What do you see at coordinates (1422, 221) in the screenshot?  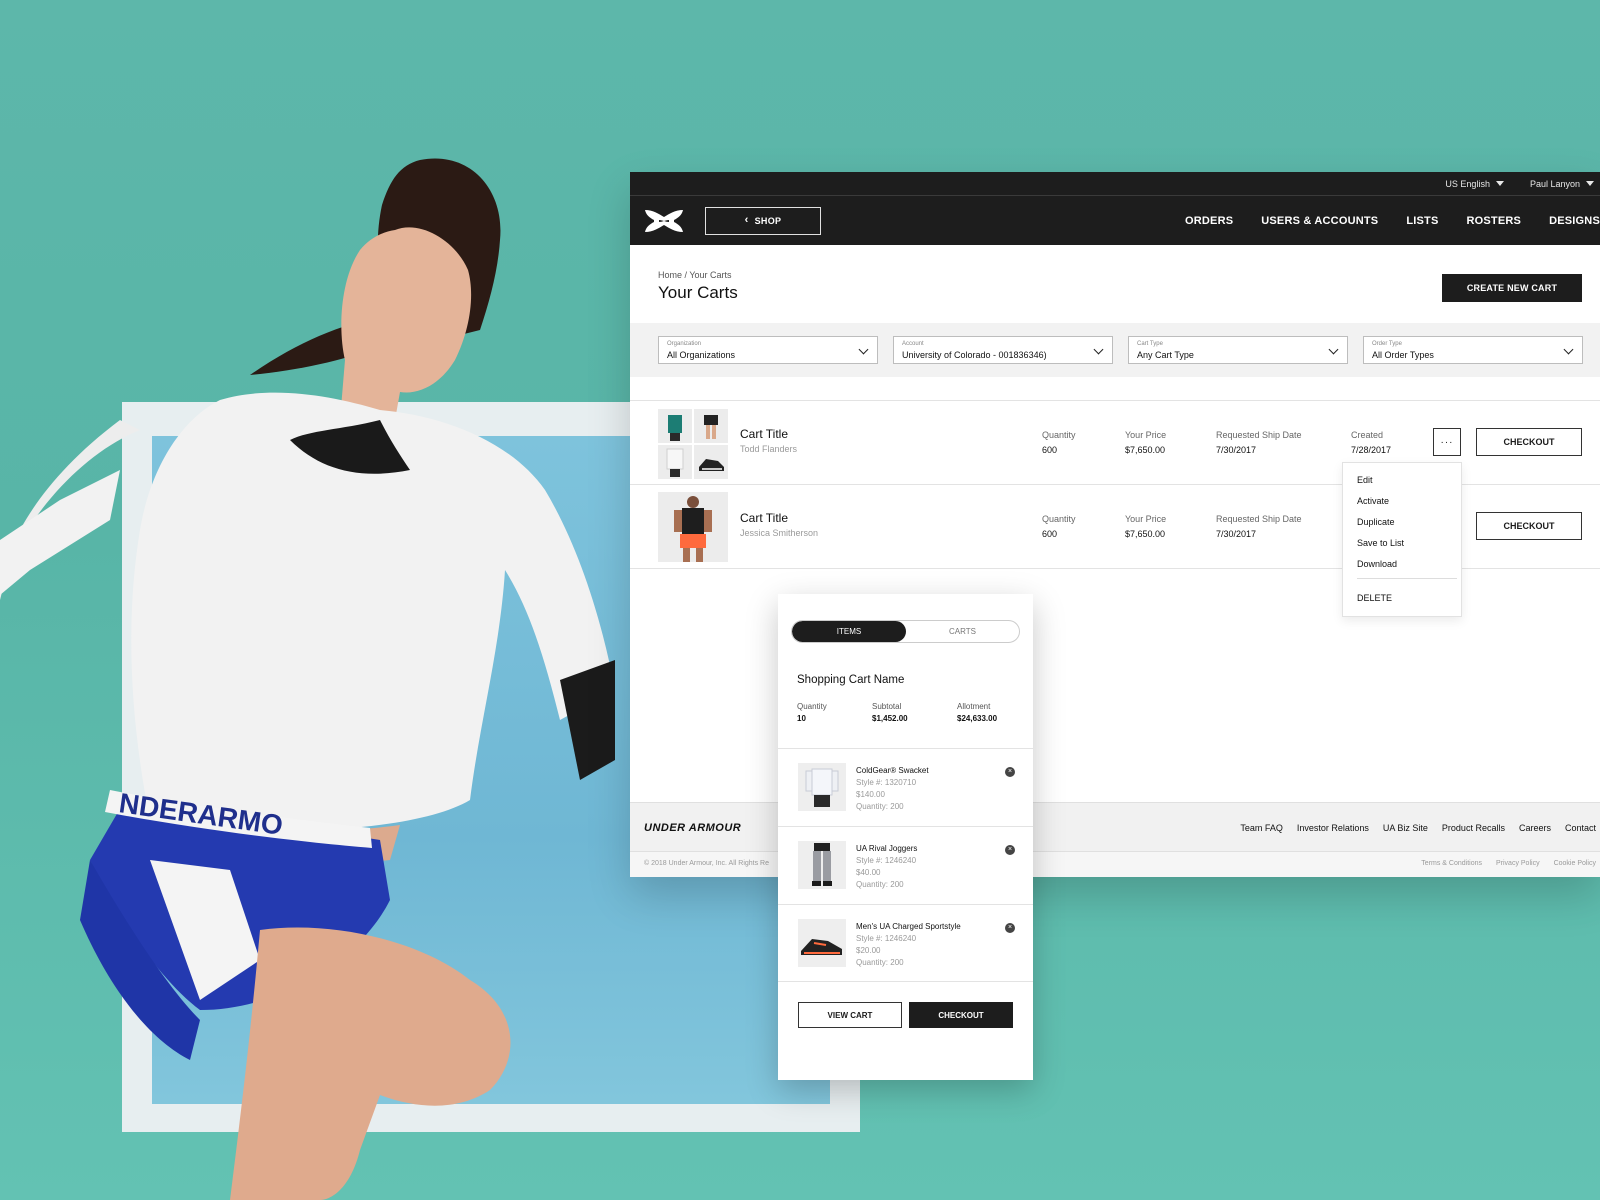 I see `nav-lists: LISTS` at bounding box center [1422, 221].